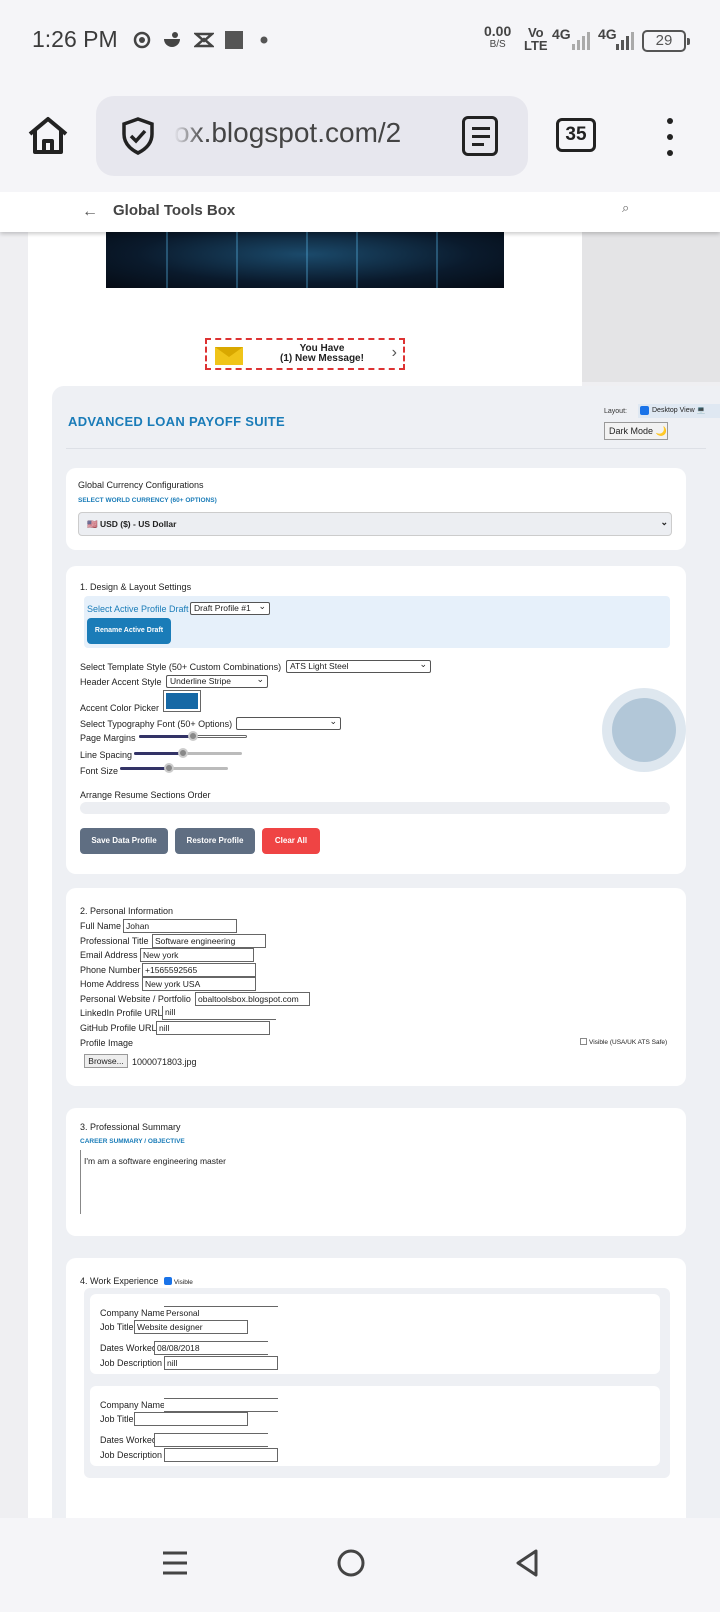 Image resolution: width=720 pixels, height=1612 pixels. I want to click on home-icon, so click(48, 136).